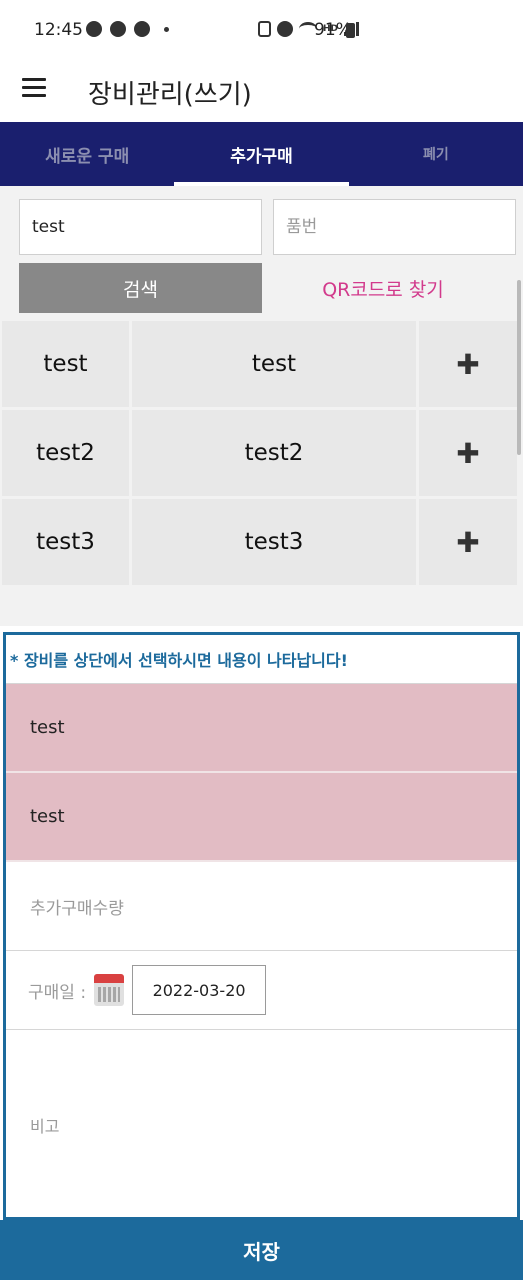 This screenshot has height=1280, width=523. What do you see at coordinates (261, 817) in the screenshot?
I see `selected-equipment-number: test` at bounding box center [261, 817].